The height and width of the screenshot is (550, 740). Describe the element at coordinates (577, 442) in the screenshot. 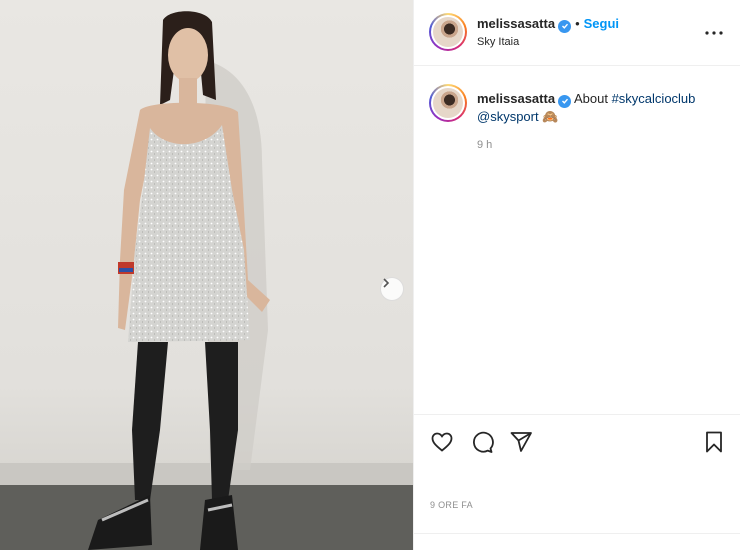

I see `action-bar` at that location.